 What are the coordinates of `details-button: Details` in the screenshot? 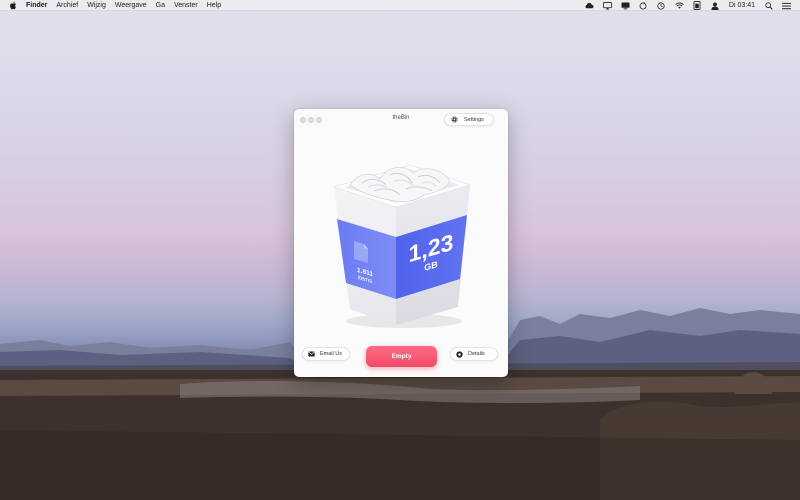 It's located at (474, 354).